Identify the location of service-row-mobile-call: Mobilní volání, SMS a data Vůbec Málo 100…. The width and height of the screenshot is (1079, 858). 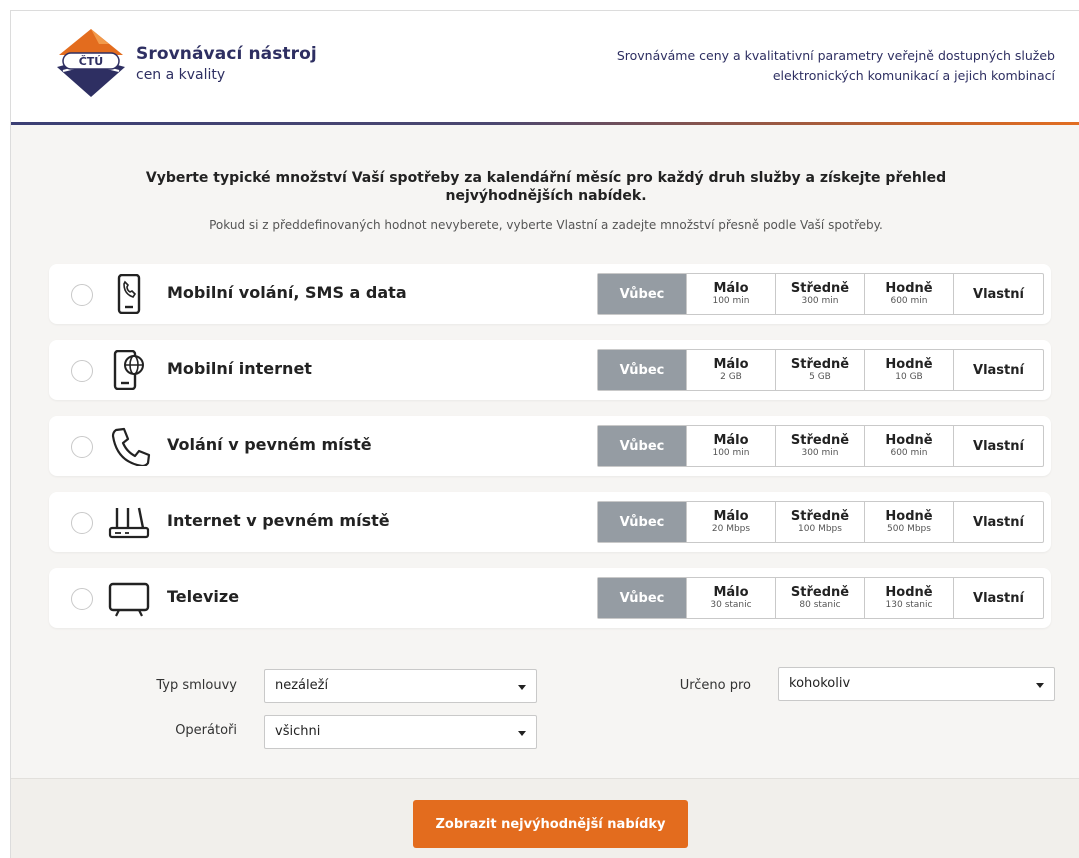
(550, 294).